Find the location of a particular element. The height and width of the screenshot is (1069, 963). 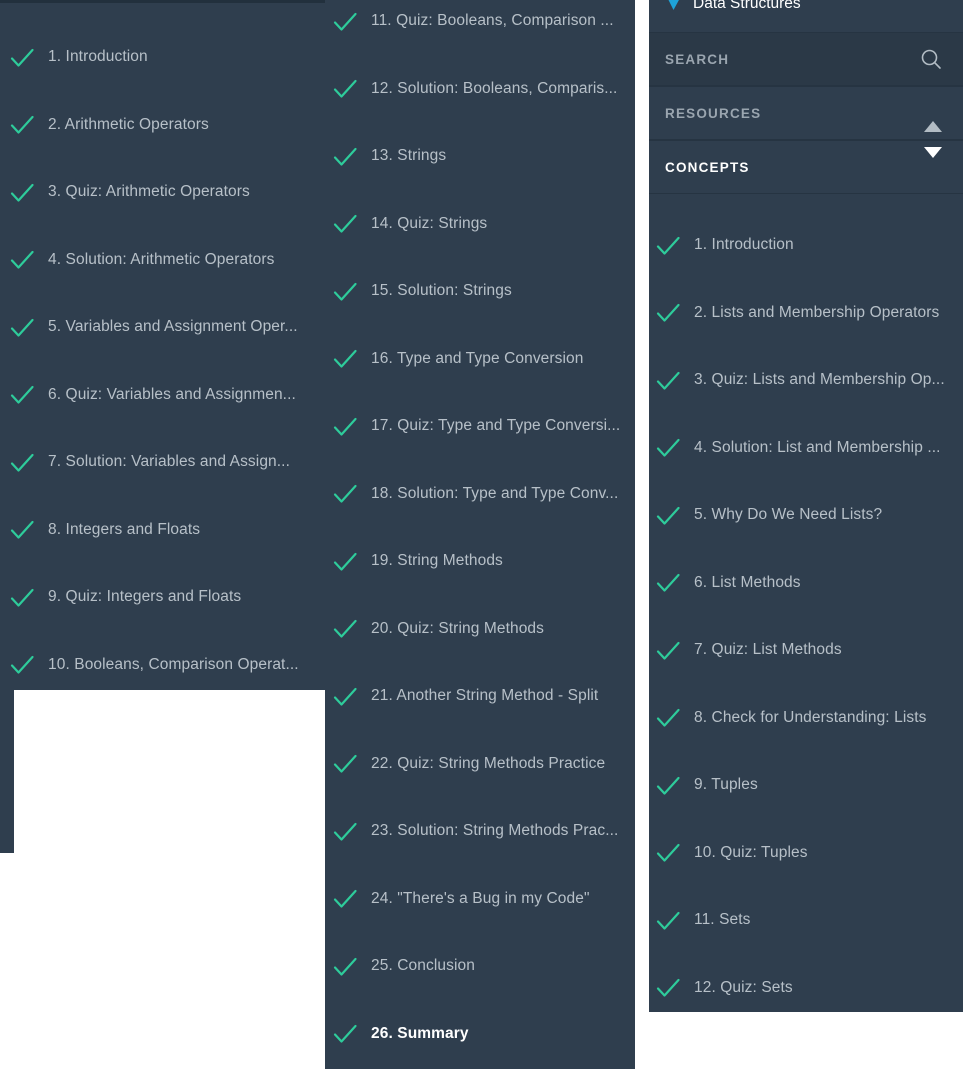

lesson-item-label: 10. Quiz: Tuples is located at coordinates (751, 852).